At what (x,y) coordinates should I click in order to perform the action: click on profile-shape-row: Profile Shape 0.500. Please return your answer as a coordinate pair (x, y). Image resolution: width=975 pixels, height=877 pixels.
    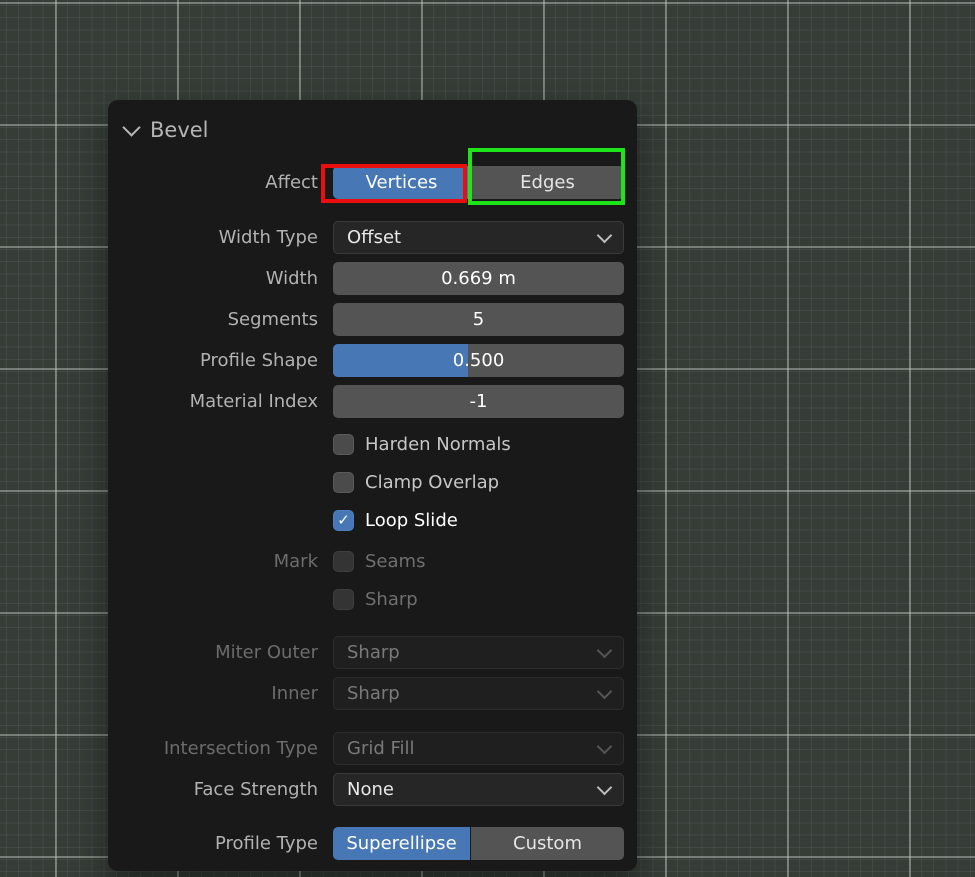
    Looking at the image, I should click on (373, 360).